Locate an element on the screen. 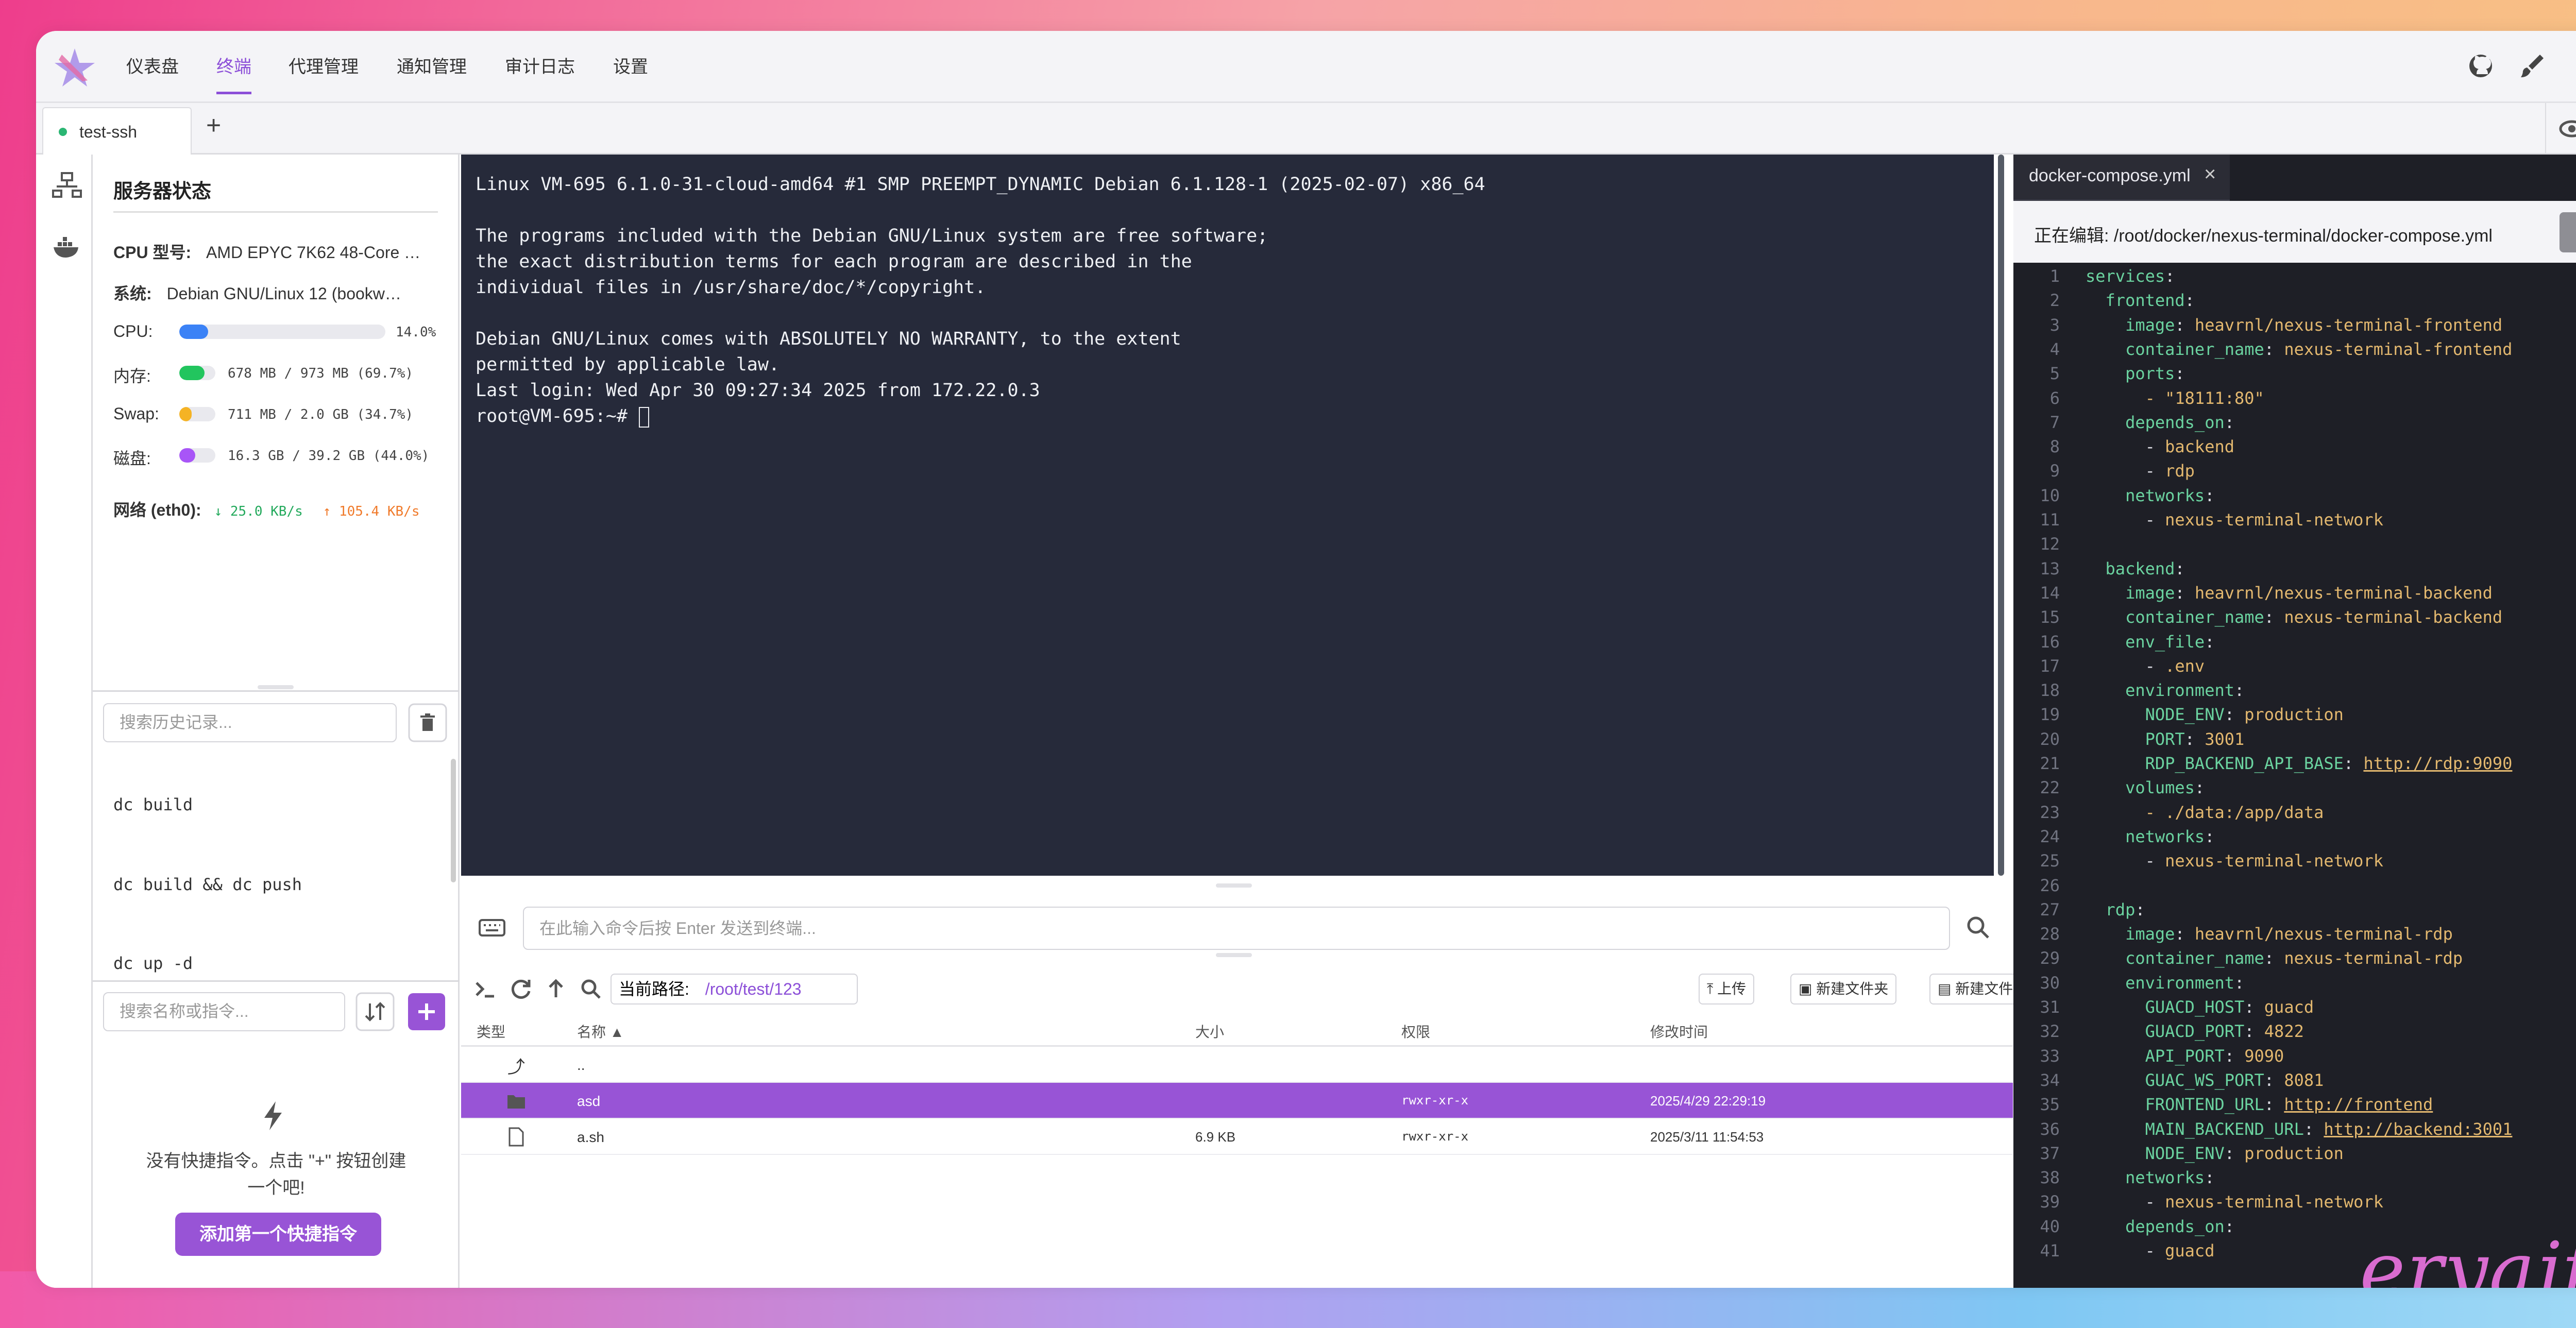  brush-icon is located at coordinates (2532, 65).